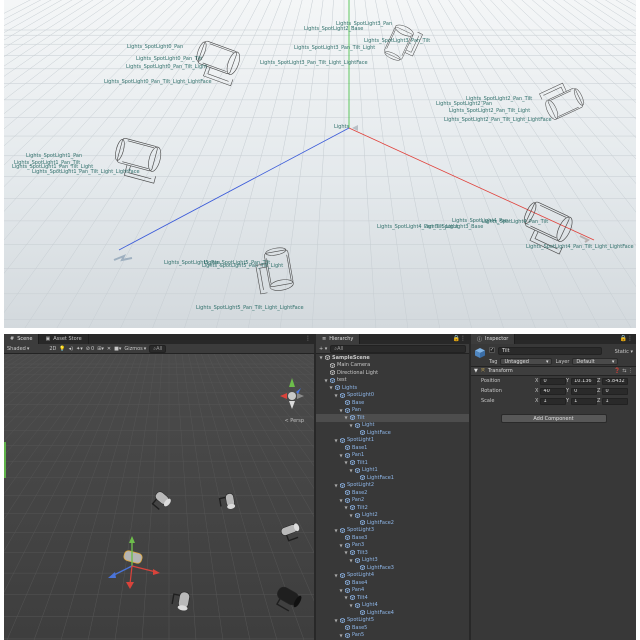  Describe the element at coordinates (392, 486) in the screenshot. I see `hierarchy-item: ▼ SpotLight2` at that location.